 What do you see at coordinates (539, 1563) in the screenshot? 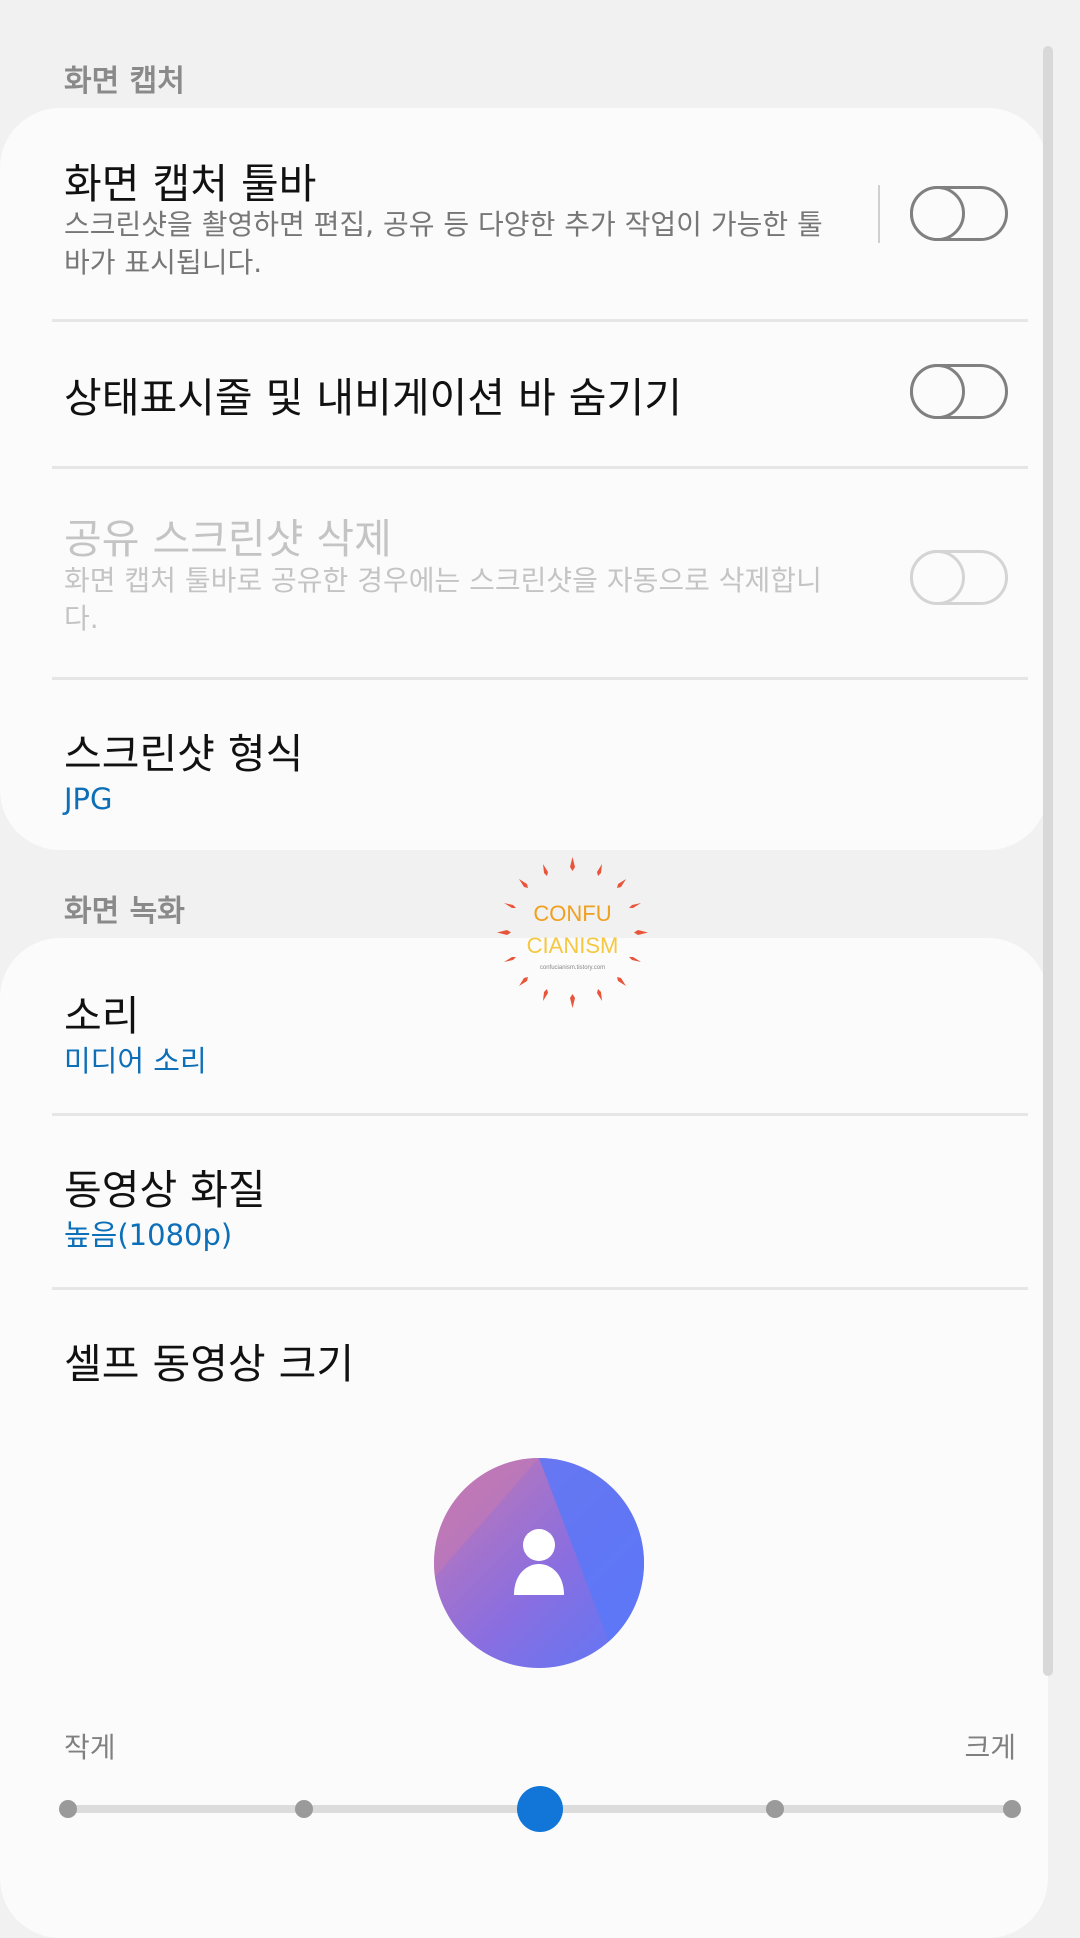
I see `selfie-preview-avatar` at bounding box center [539, 1563].